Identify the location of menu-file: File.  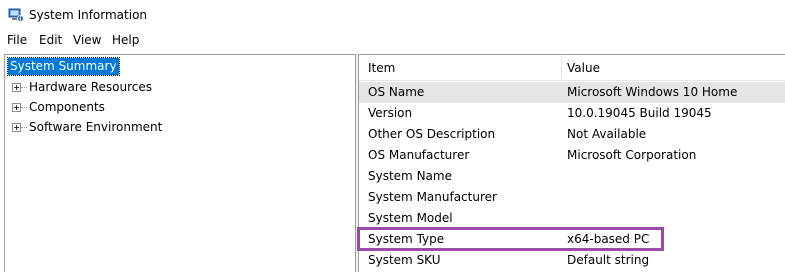
(17, 40).